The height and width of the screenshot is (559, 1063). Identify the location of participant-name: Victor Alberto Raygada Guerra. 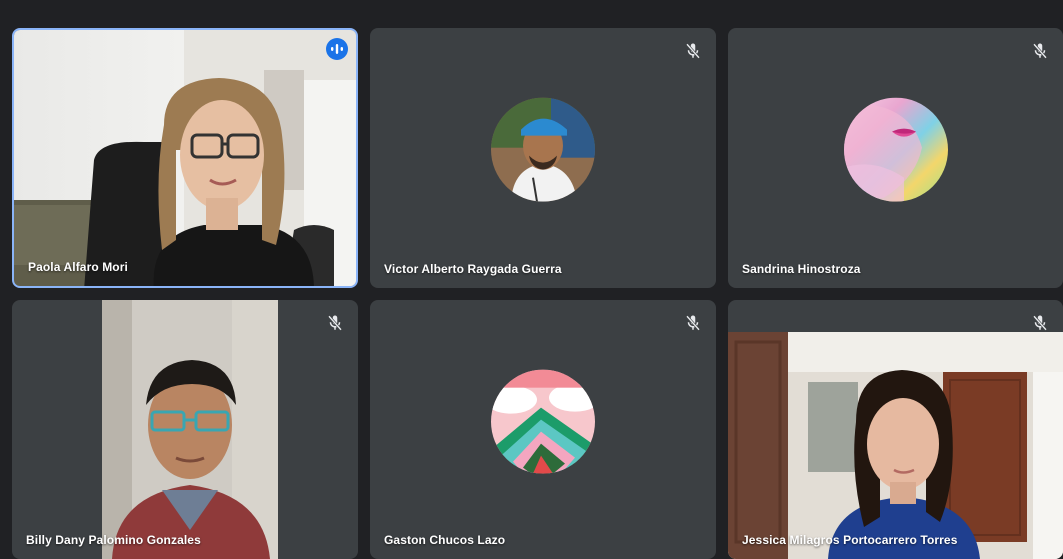
(473, 269).